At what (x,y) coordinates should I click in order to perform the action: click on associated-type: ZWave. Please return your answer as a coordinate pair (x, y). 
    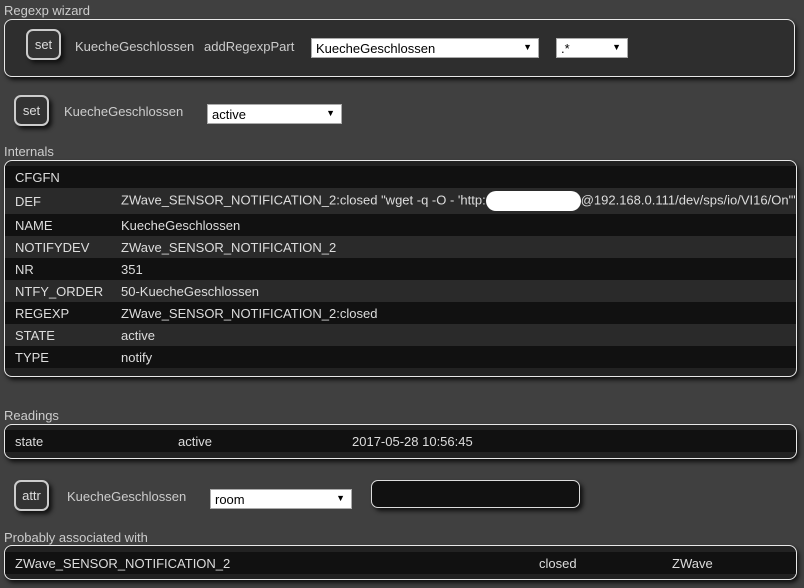
    Looking at the image, I should click on (692, 563).